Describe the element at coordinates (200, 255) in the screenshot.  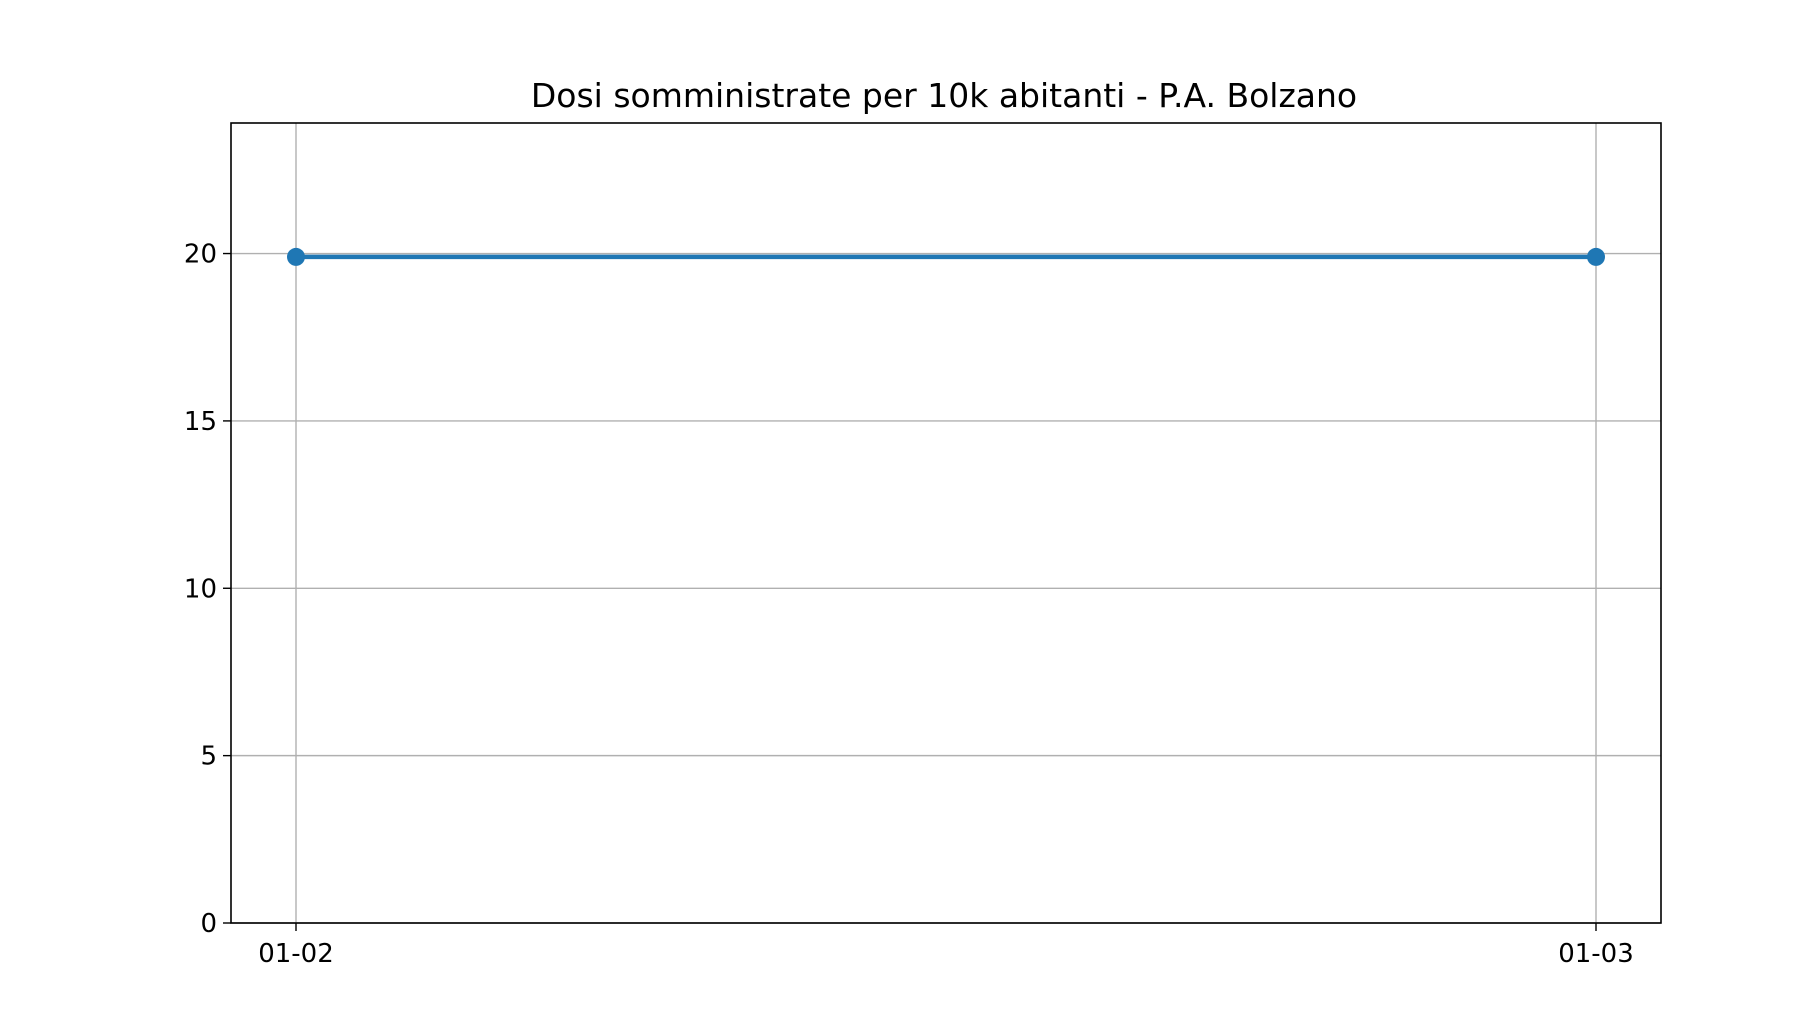
I see `y-tick-label: 20` at that location.